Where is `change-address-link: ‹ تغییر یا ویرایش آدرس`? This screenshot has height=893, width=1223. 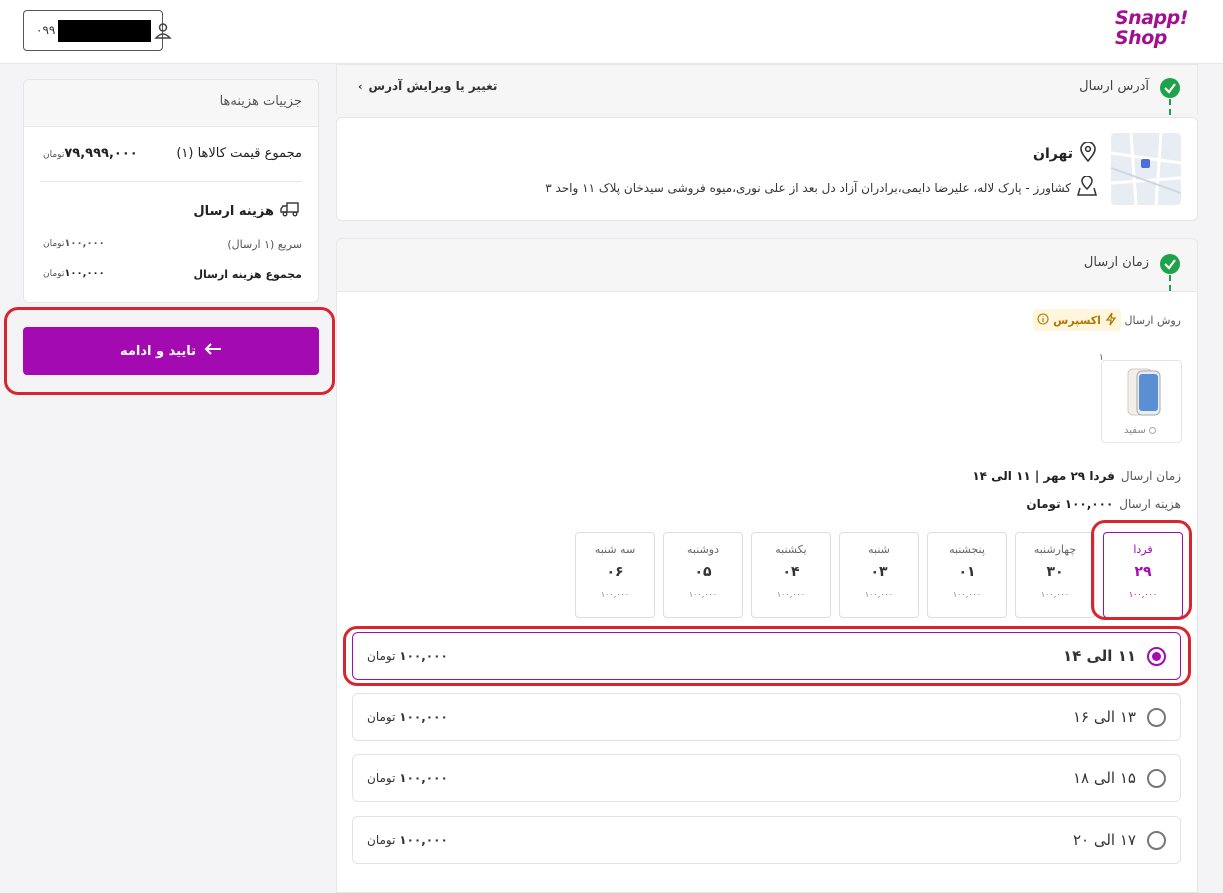
change-address-link: ‹ تغییر یا ویرایش آدرس is located at coordinates (427, 86).